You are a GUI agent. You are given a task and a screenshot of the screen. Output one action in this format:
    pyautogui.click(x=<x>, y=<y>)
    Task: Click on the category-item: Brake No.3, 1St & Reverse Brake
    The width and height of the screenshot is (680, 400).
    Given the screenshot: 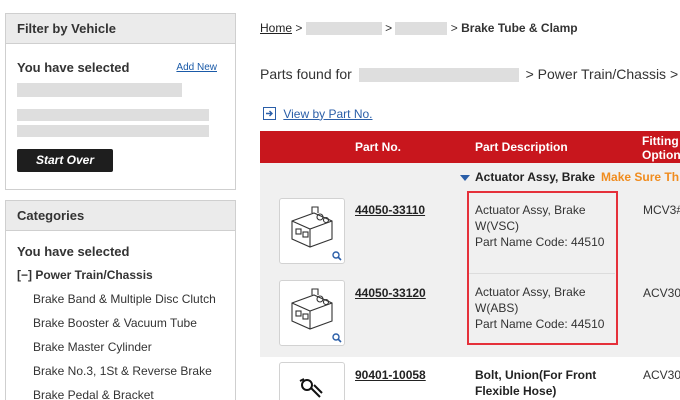 What is the action you would take?
    pyautogui.click(x=130, y=375)
    